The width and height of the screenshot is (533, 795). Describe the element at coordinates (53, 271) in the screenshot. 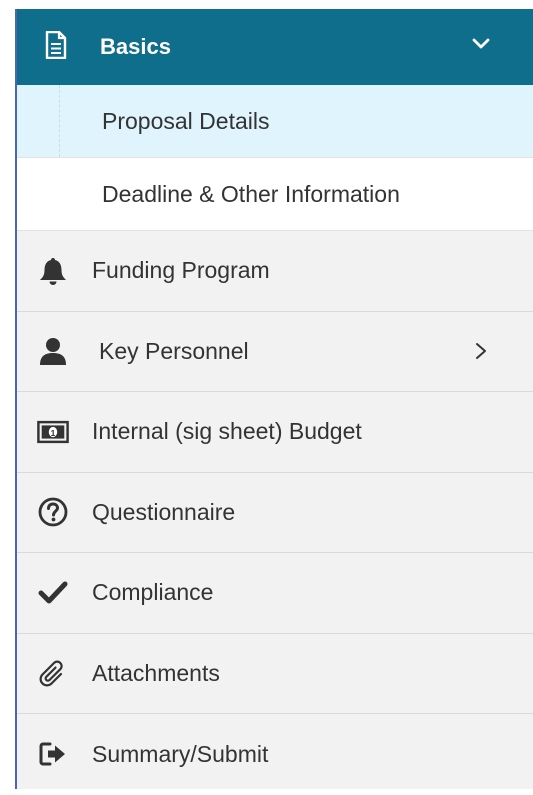

I see `bell-icon` at that location.